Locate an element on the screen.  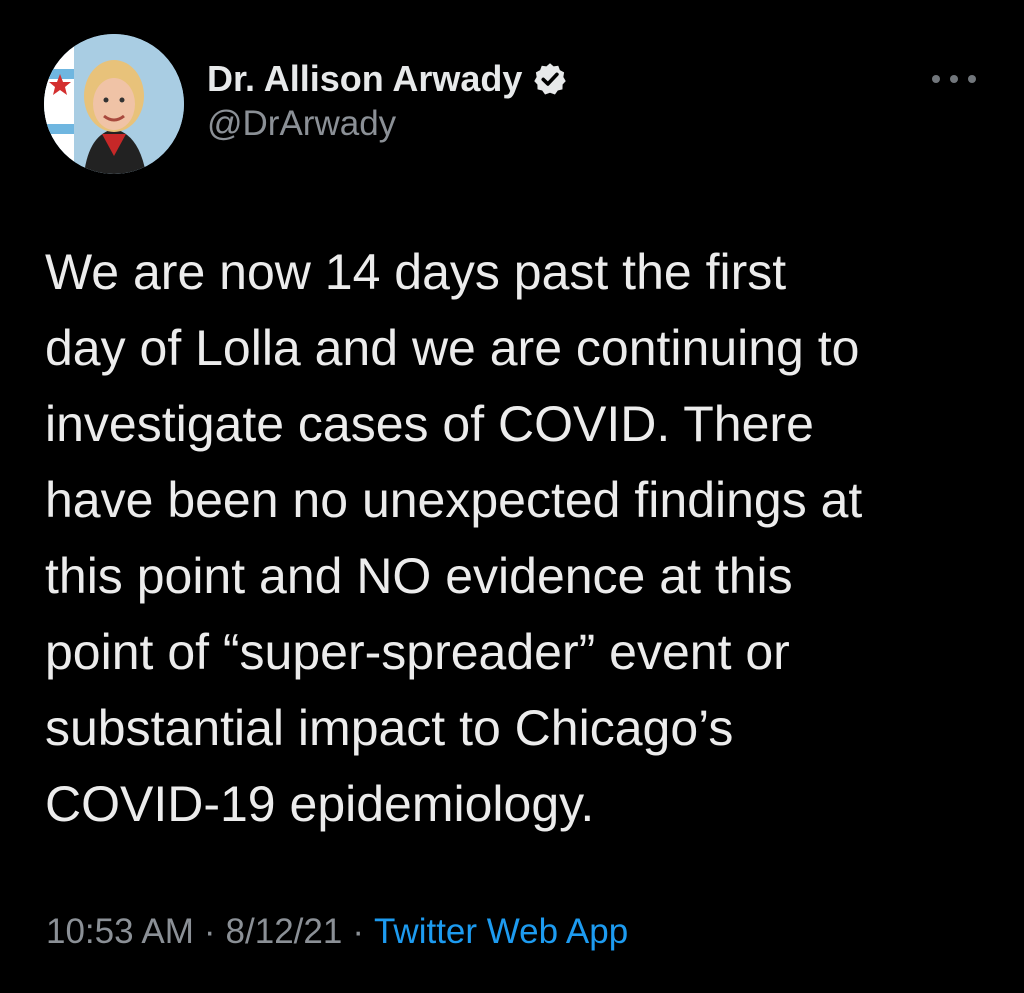
tweet-header: Dr. Allison Arwady @DrArwady is located at coordinates (514, 104).